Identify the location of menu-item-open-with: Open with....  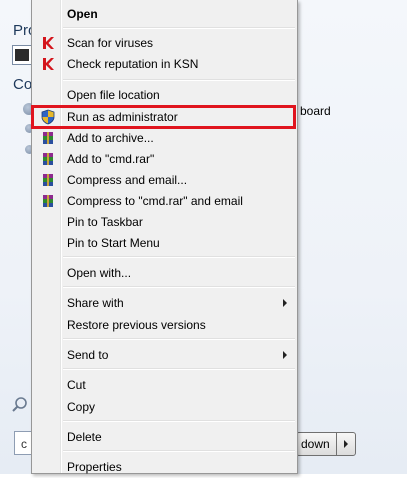
(165, 273).